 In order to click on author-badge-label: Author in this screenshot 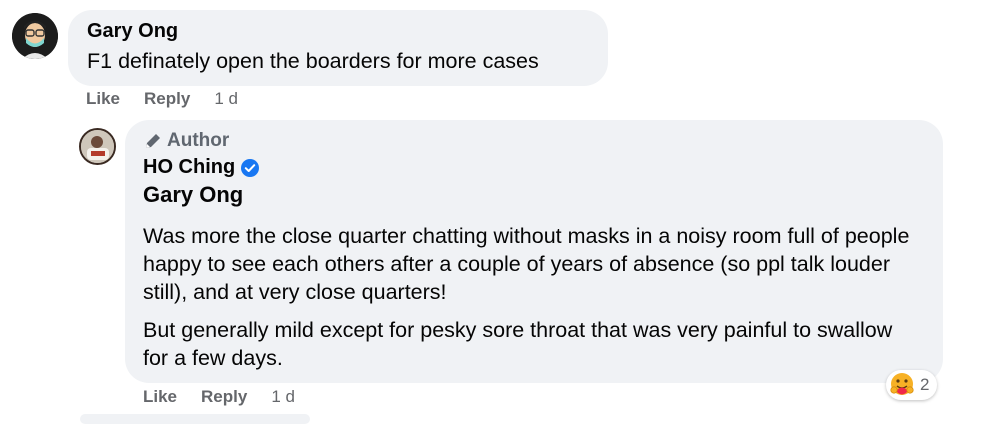, I will do `click(198, 140)`.